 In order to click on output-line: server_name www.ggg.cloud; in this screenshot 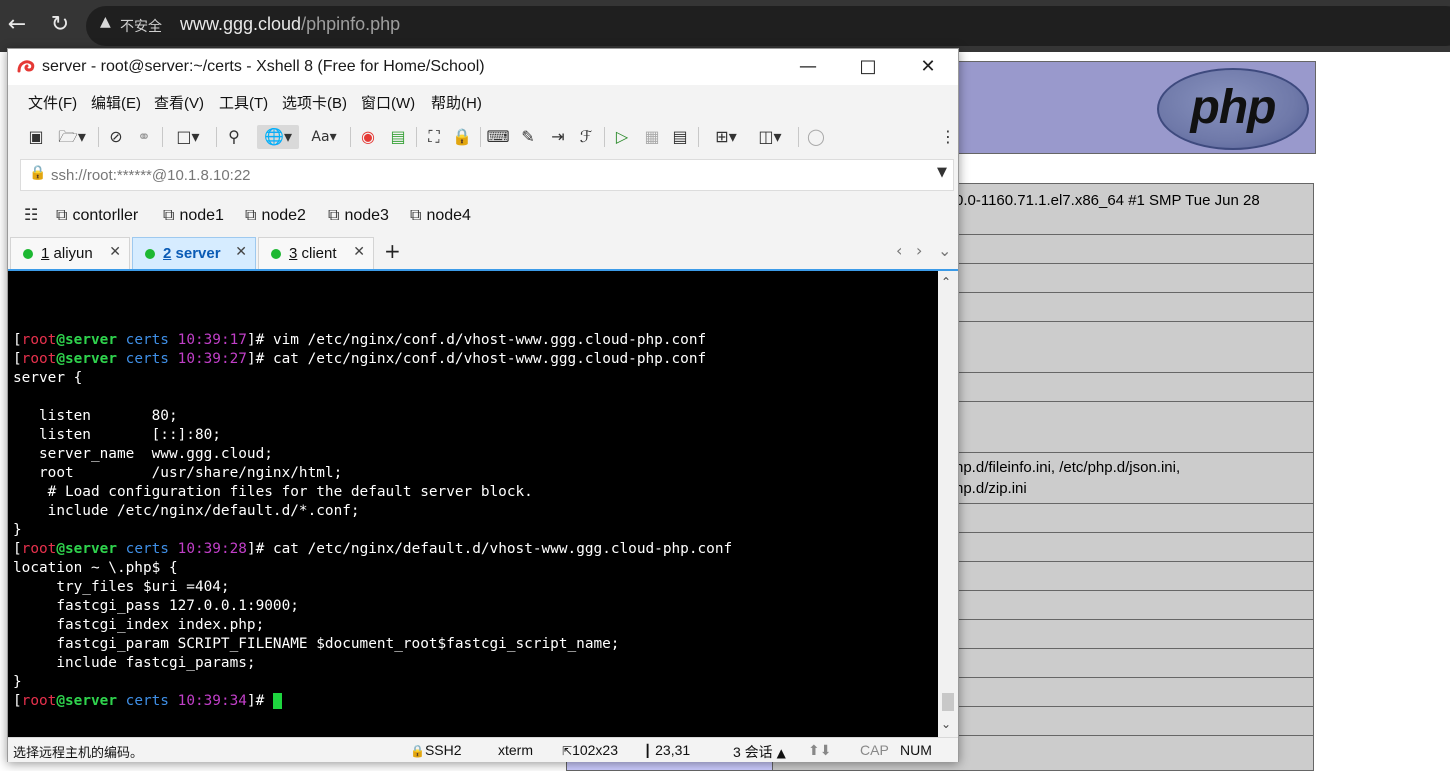, I will do `click(143, 454)`.